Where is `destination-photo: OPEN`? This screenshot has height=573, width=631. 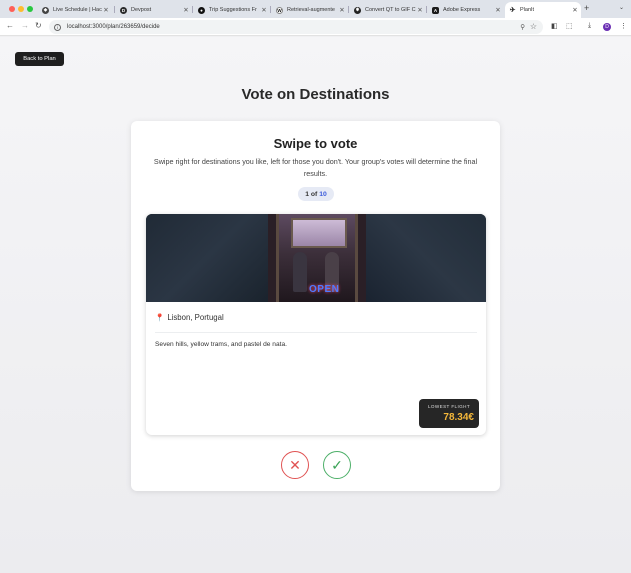
destination-photo: OPEN is located at coordinates (316, 258).